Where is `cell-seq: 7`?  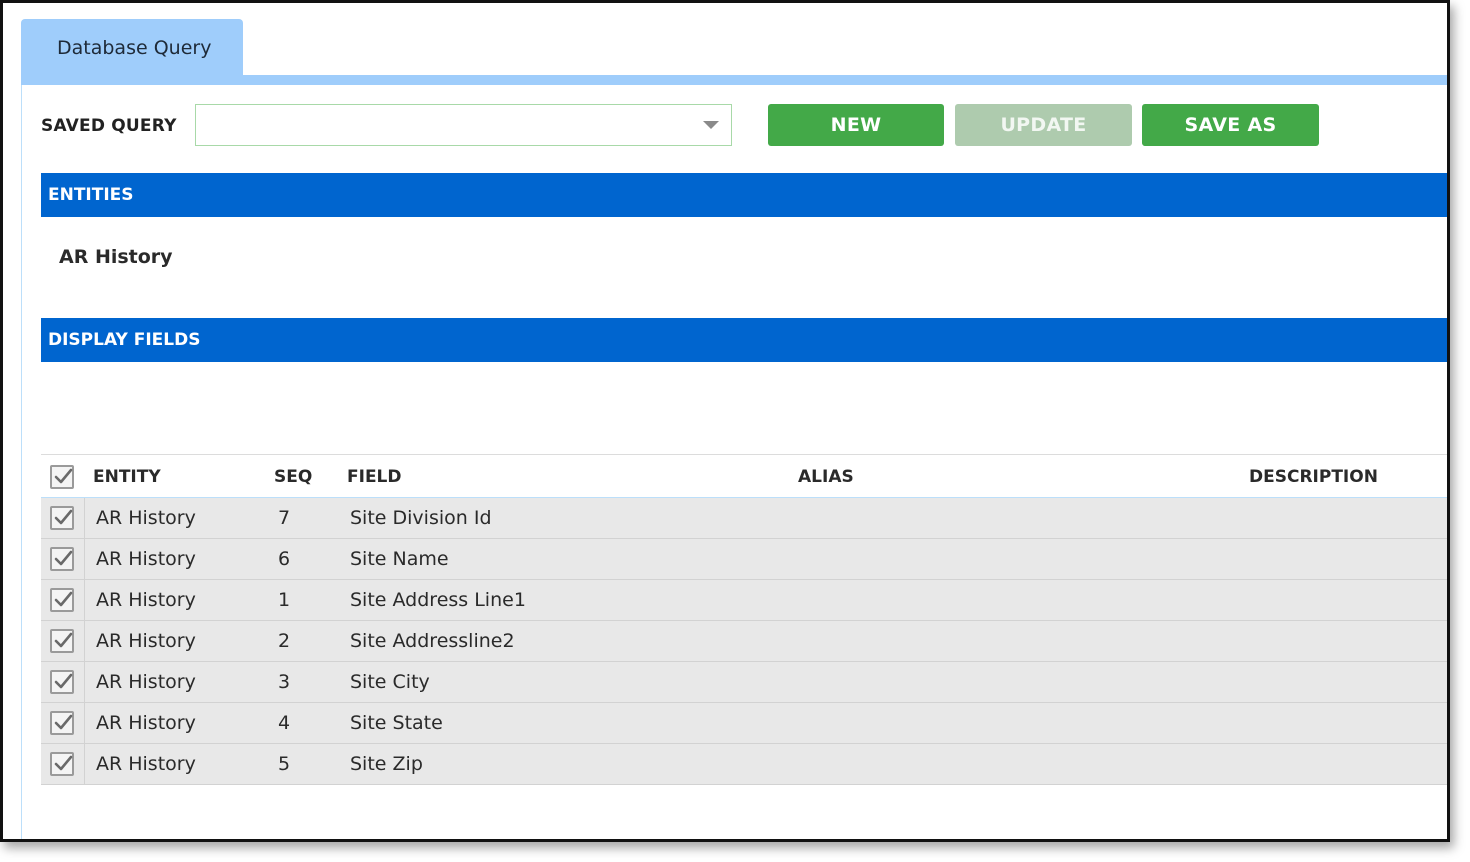
cell-seq: 7 is located at coordinates (284, 518).